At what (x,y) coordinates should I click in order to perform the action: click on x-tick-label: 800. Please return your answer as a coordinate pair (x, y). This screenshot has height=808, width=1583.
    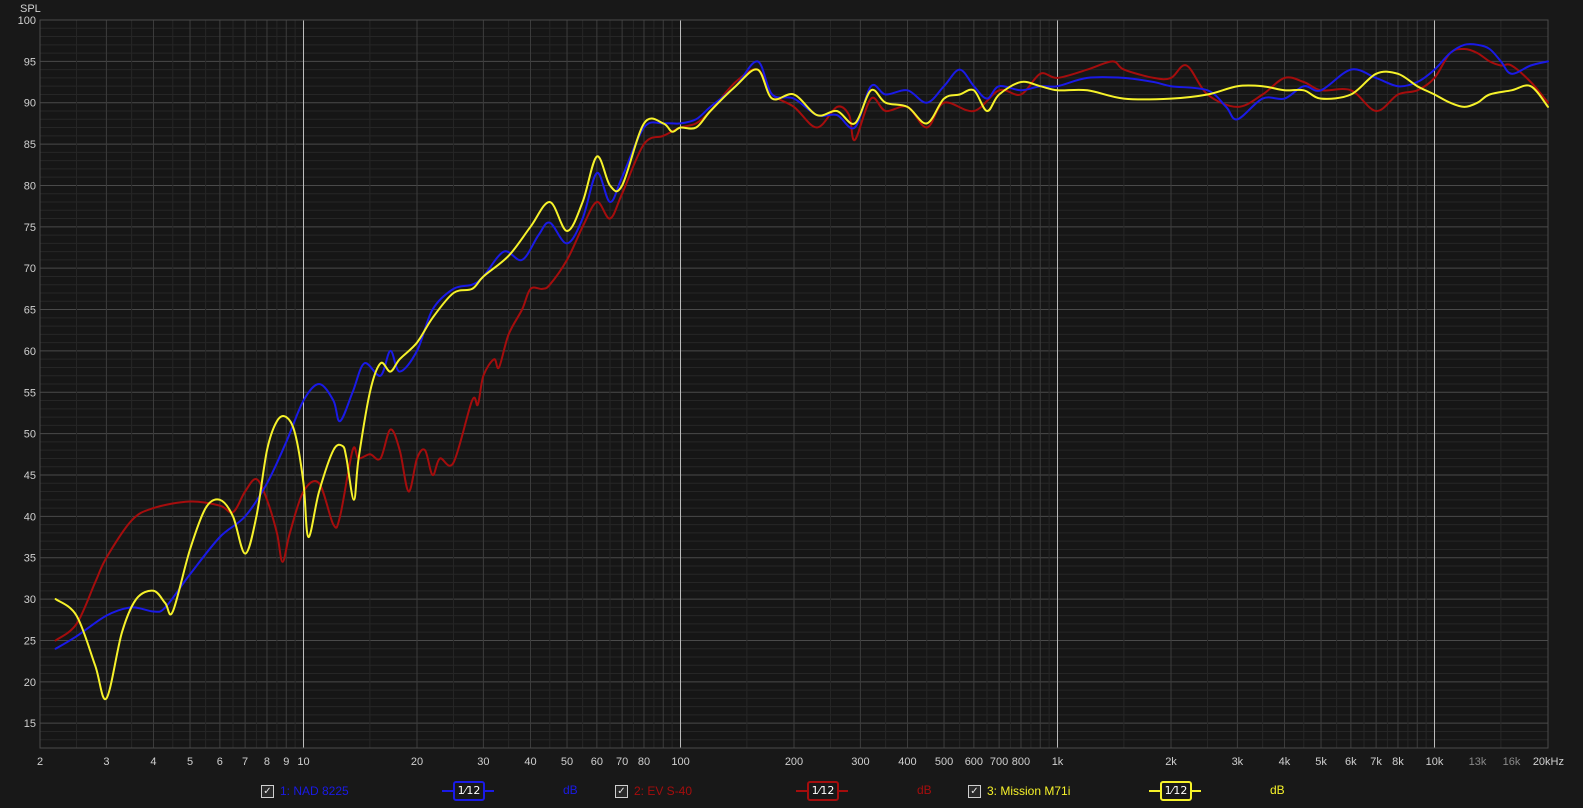
    Looking at the image, I should click on (1021, 762).